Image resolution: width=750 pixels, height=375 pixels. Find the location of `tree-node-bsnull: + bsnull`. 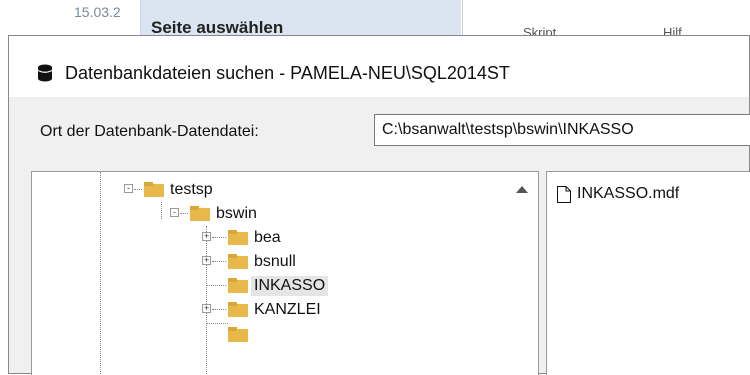

tree-node-bsnull: + bsnull is located at coordinates (302, 262).